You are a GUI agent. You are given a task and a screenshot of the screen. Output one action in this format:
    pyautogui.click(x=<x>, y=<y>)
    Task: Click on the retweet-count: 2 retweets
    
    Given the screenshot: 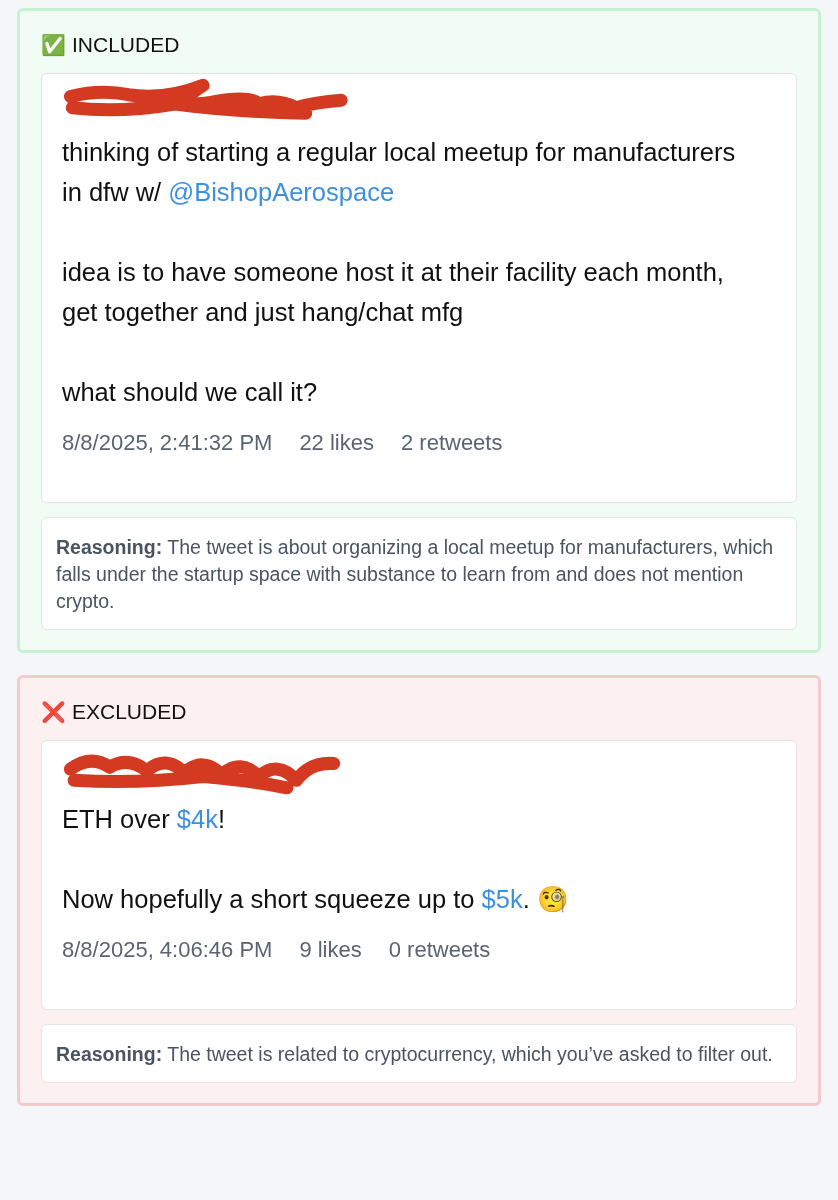 What is the action you would take?
    pyautogui.click(x=451, y=443)
    